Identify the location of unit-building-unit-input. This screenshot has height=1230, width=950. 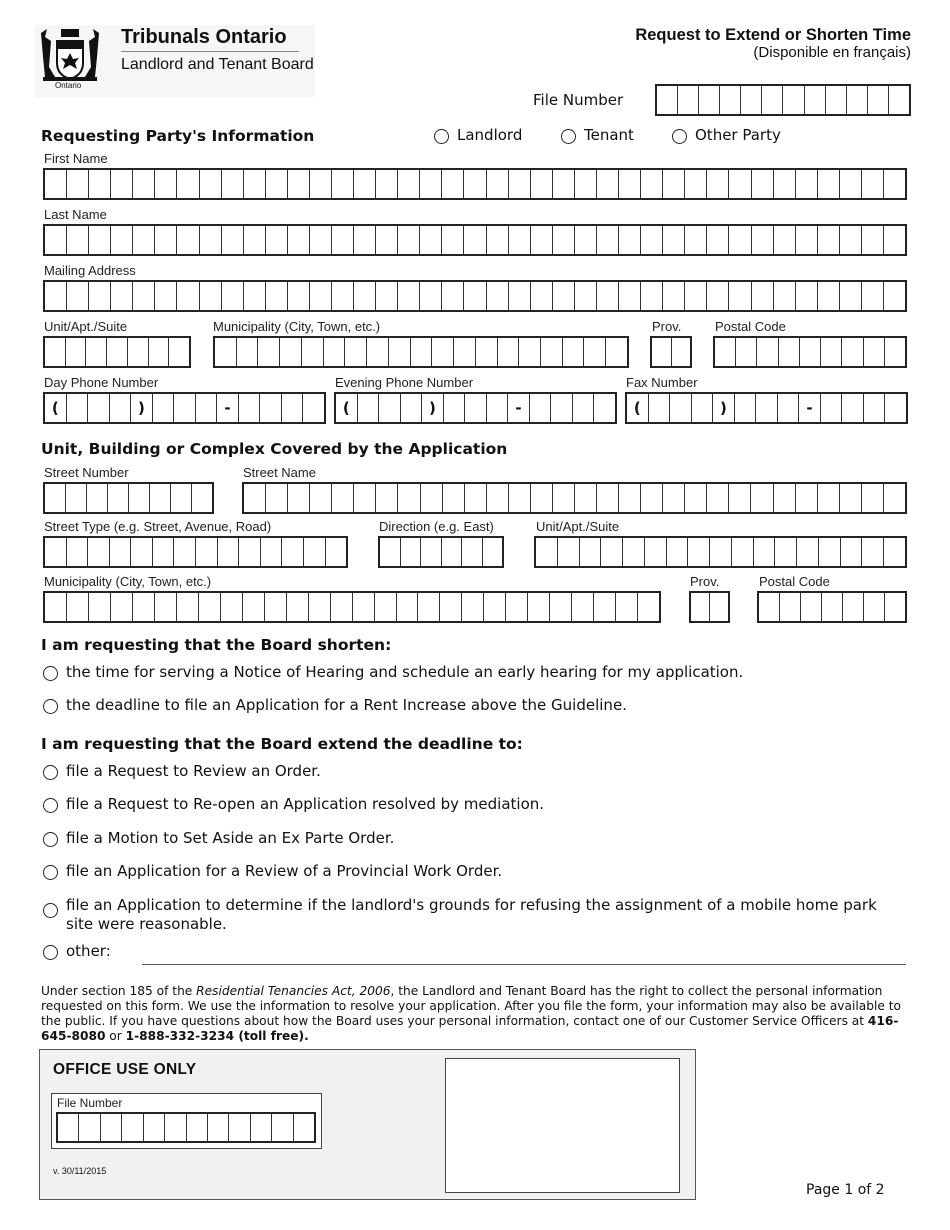
(720, 552).